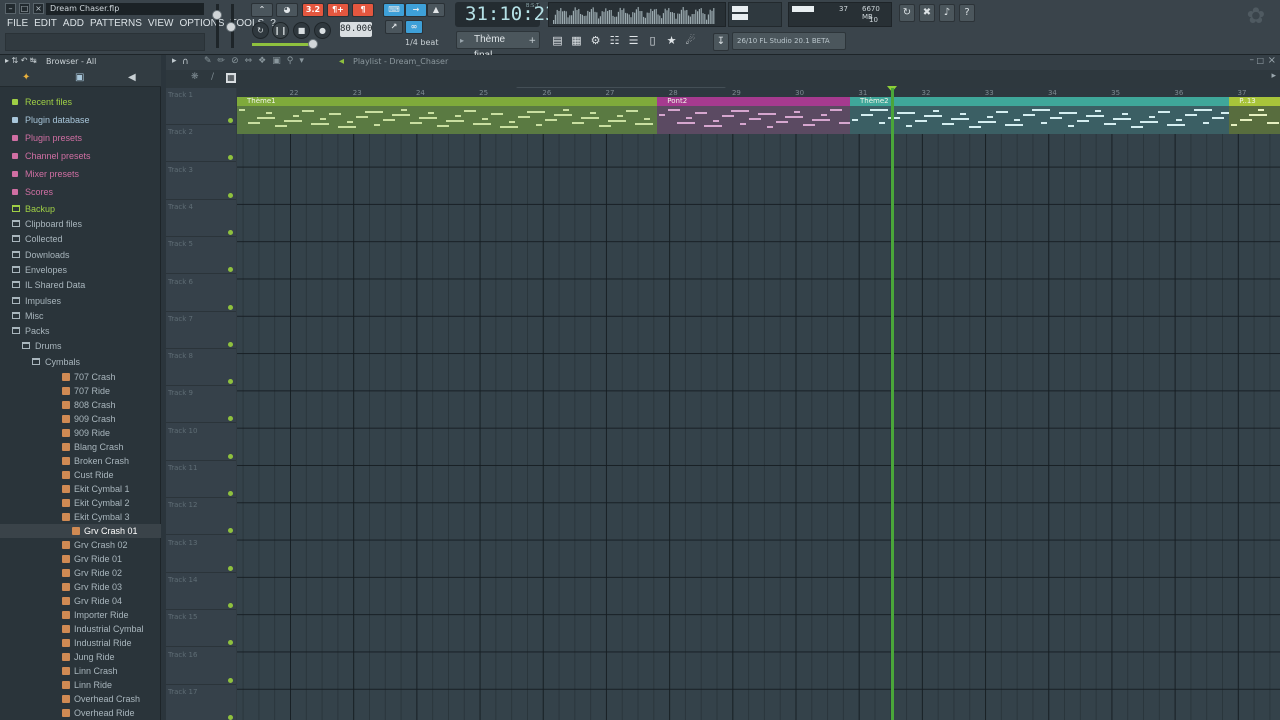 The height and width of the screenshot is (720, 1280). I want to click on track-header: Track 13, so click(201, 554).